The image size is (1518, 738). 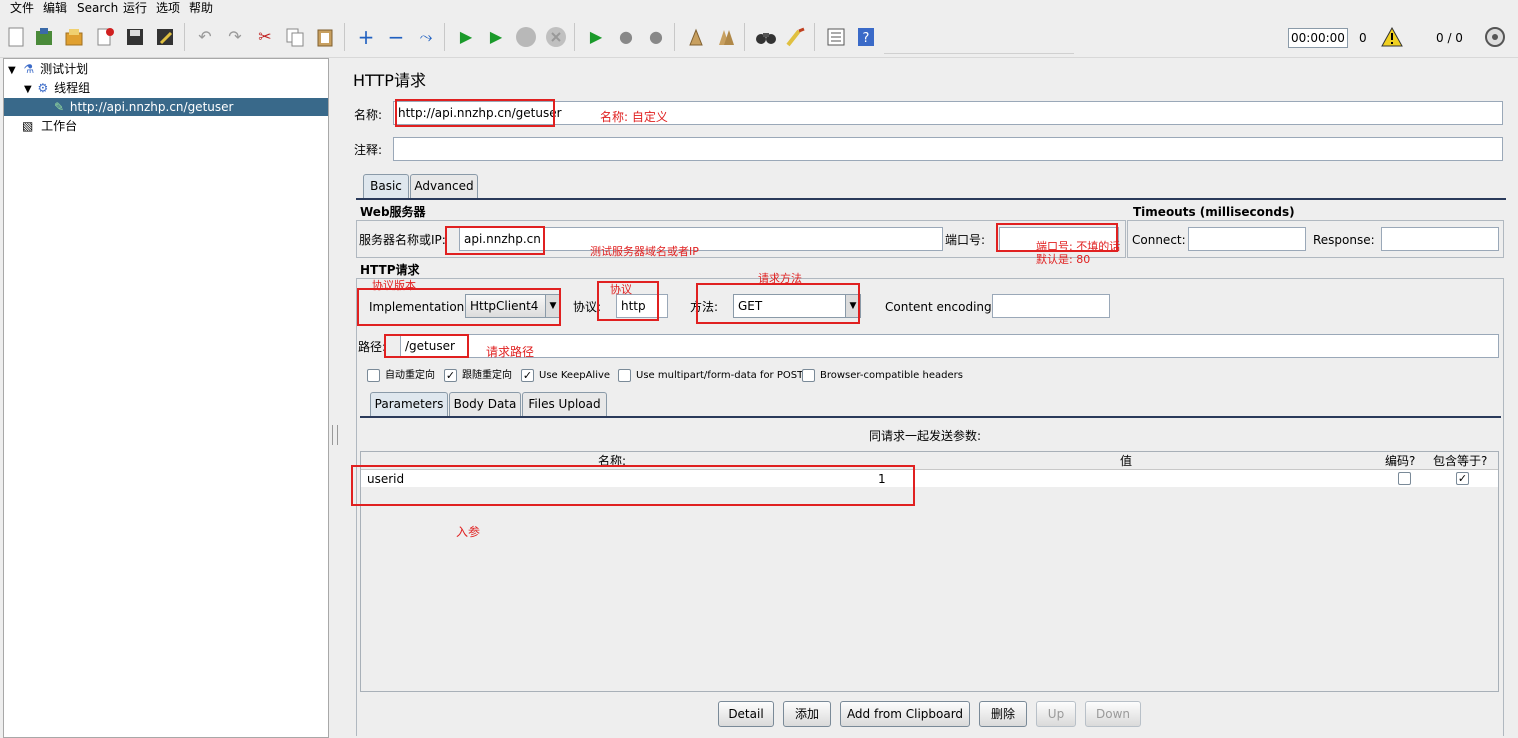 I want to click on keepalive-checkbox: ✓, so click(x=527, y=375).